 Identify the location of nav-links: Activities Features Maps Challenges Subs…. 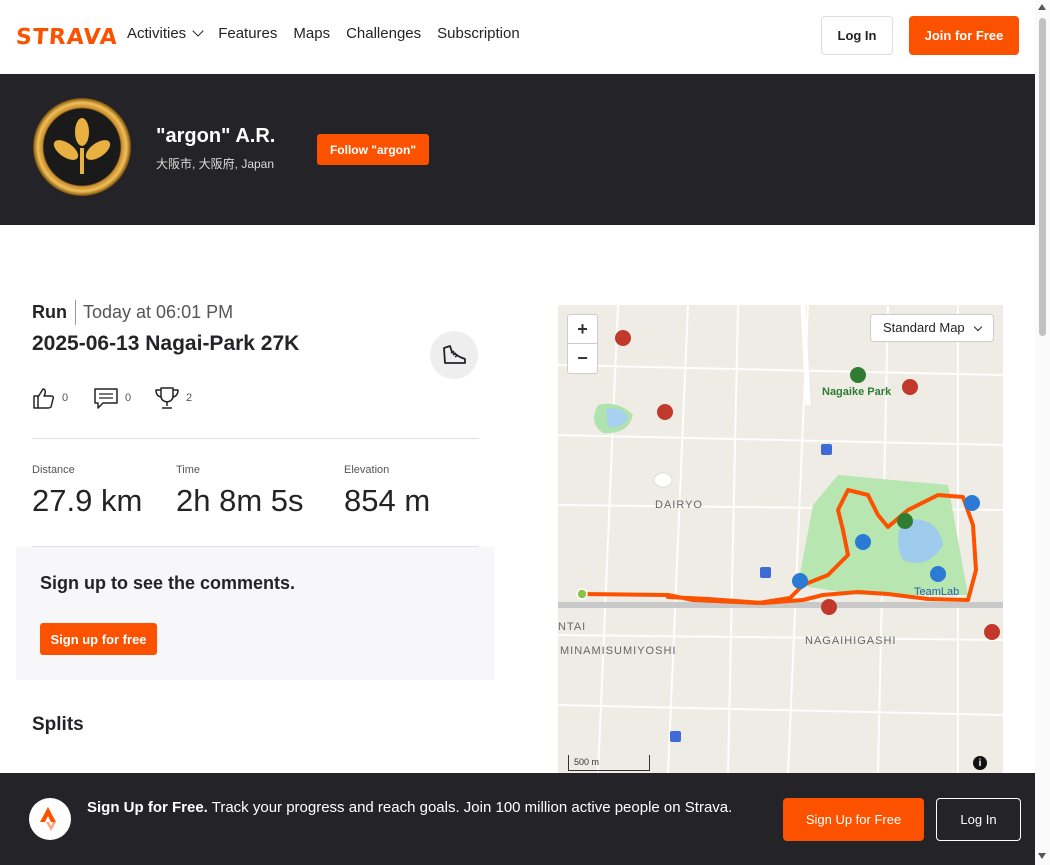
(323, 33).